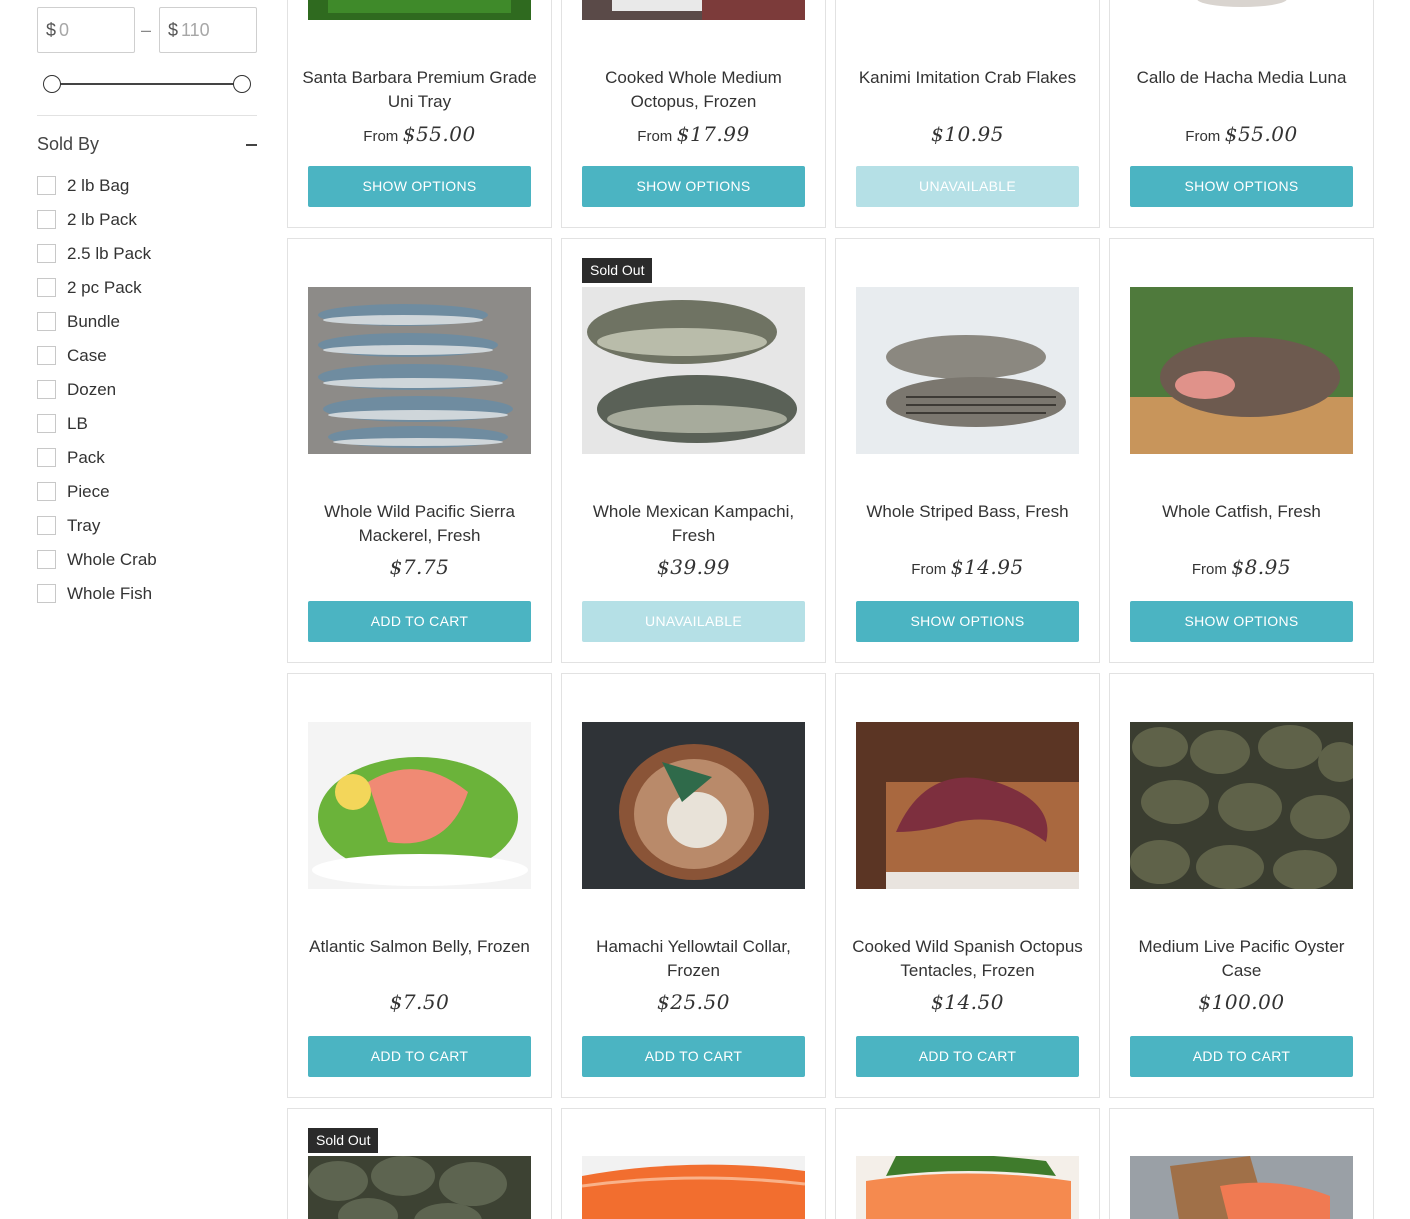  What do you see at coordinates (104, 287) in the screenshot?
I see `filter-option-label: 2 pc Pack` at bounding box center [104, 287].